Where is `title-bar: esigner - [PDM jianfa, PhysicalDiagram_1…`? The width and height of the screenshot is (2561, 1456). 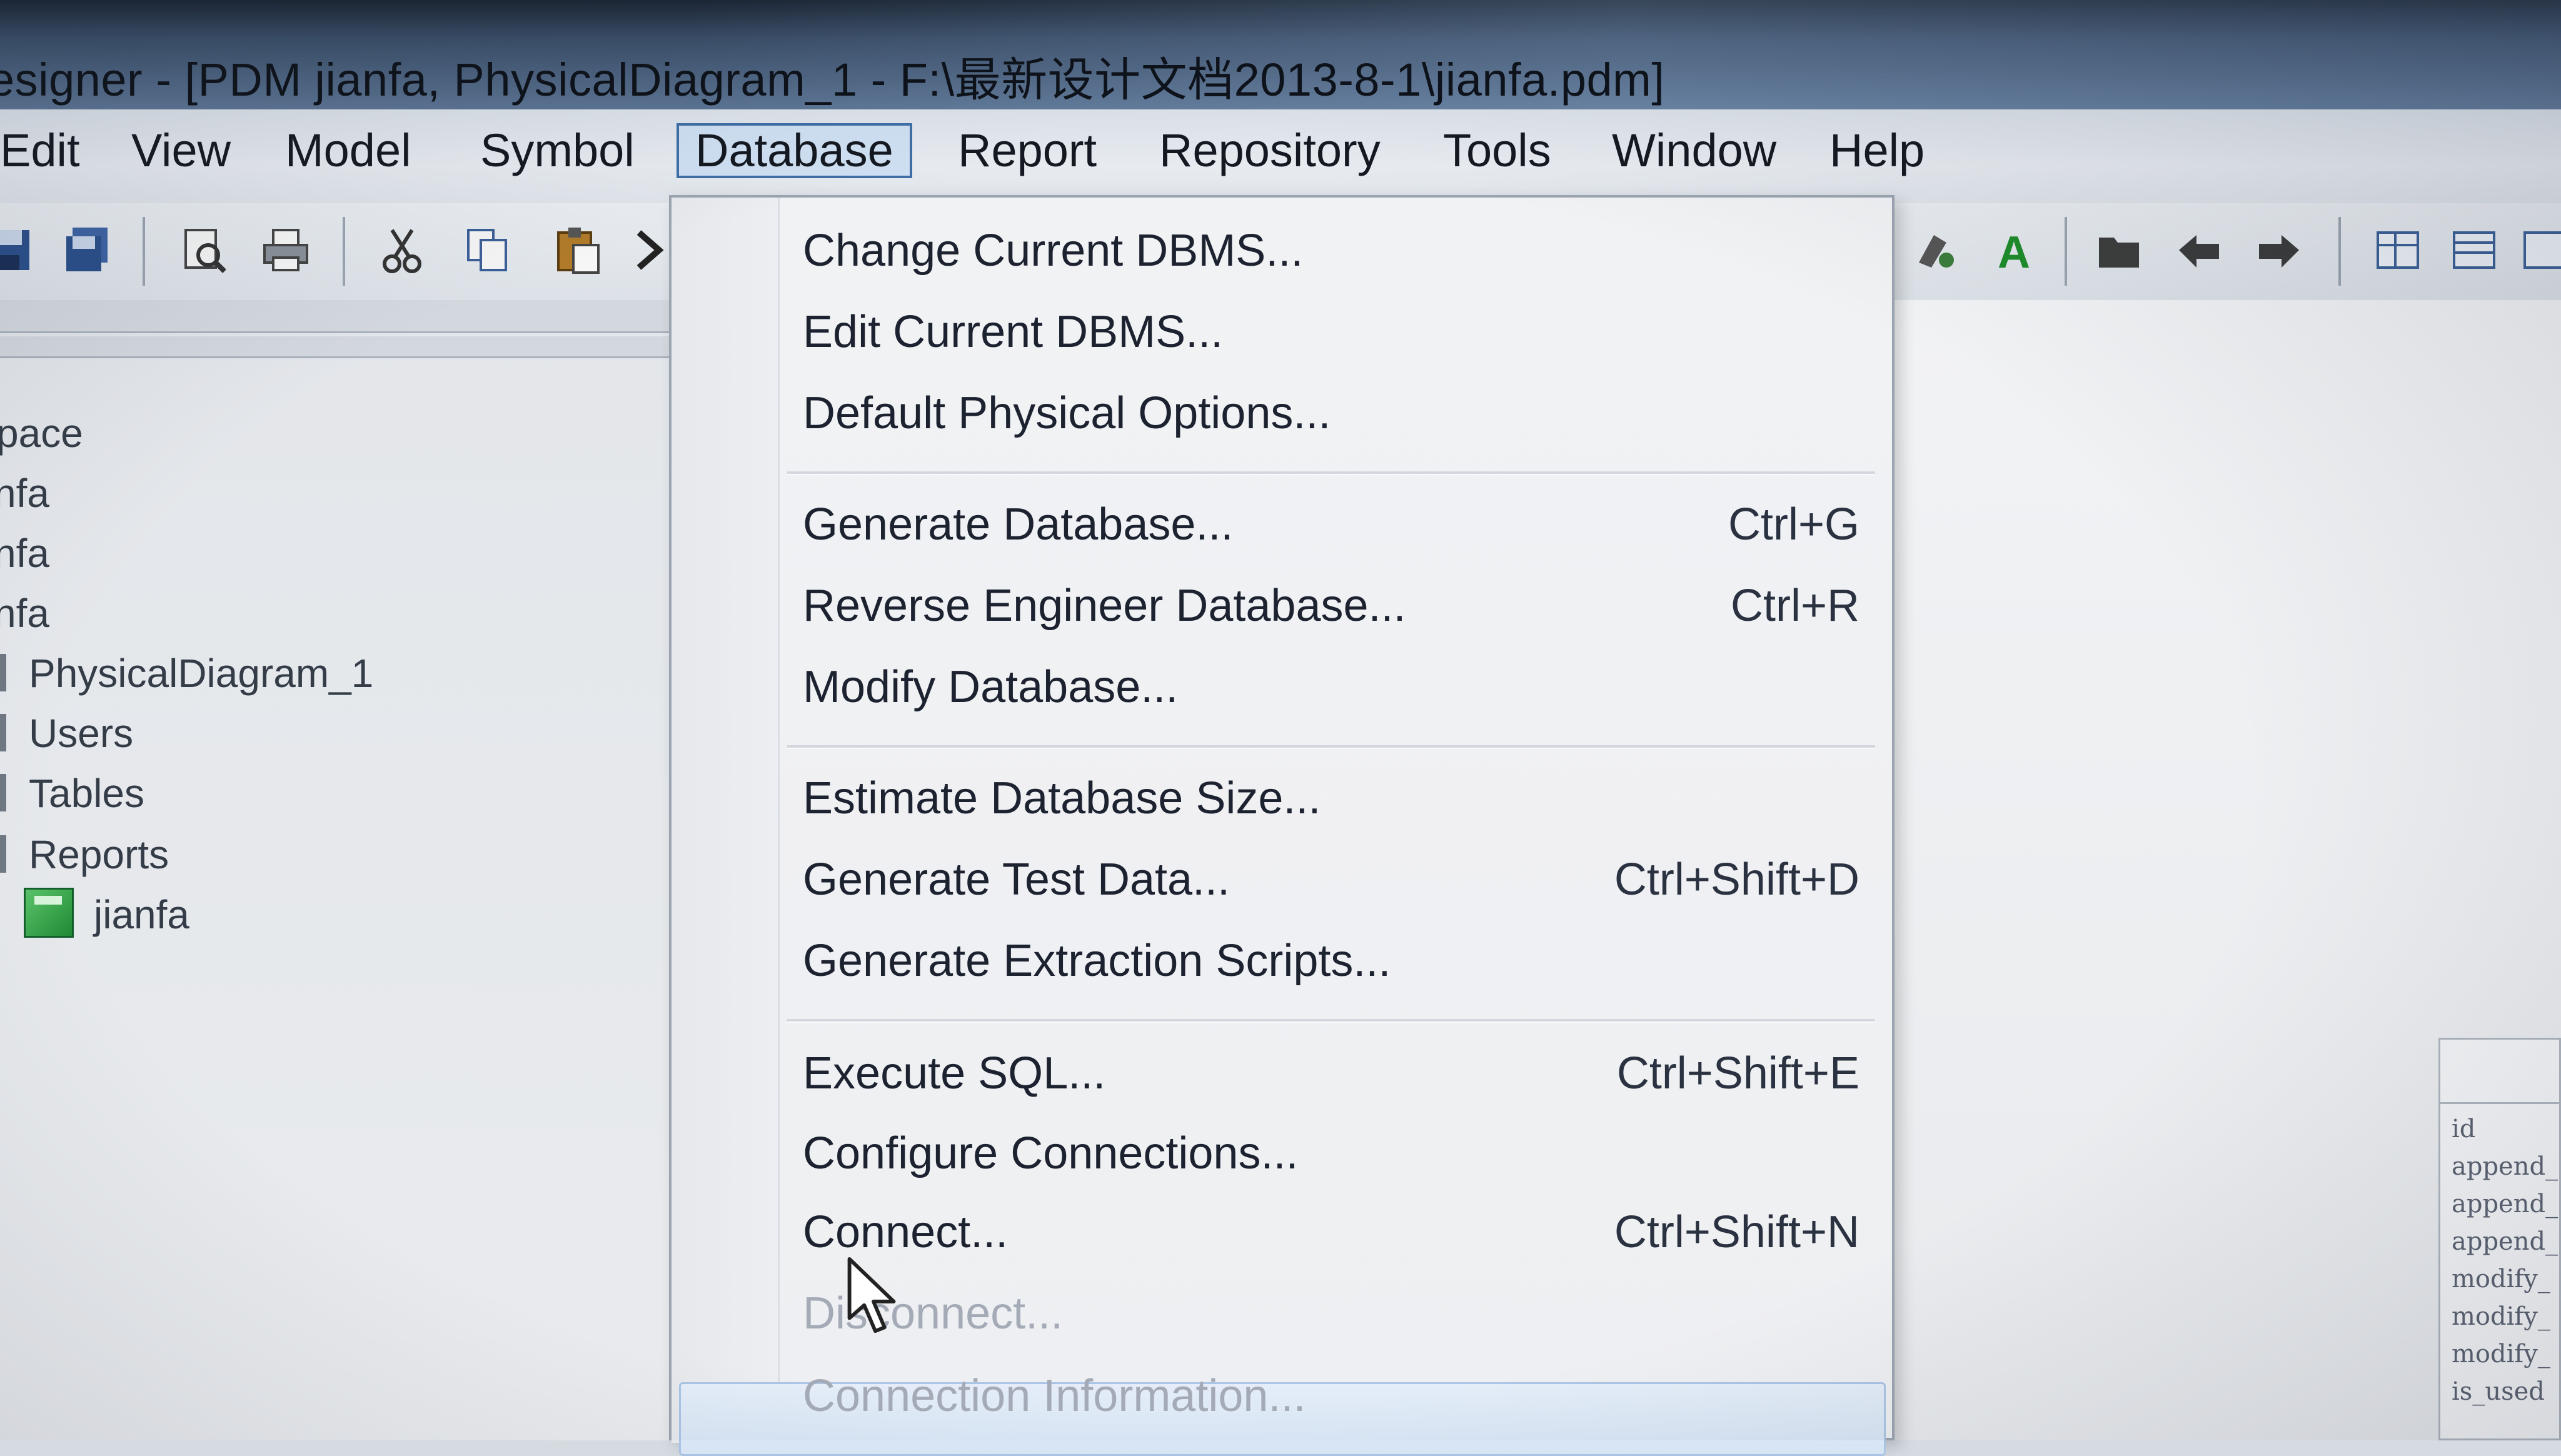 title-bar: esigner - [PDM jianfa, PhysicalDiagram_1… is located at coordinates (1280, 54).